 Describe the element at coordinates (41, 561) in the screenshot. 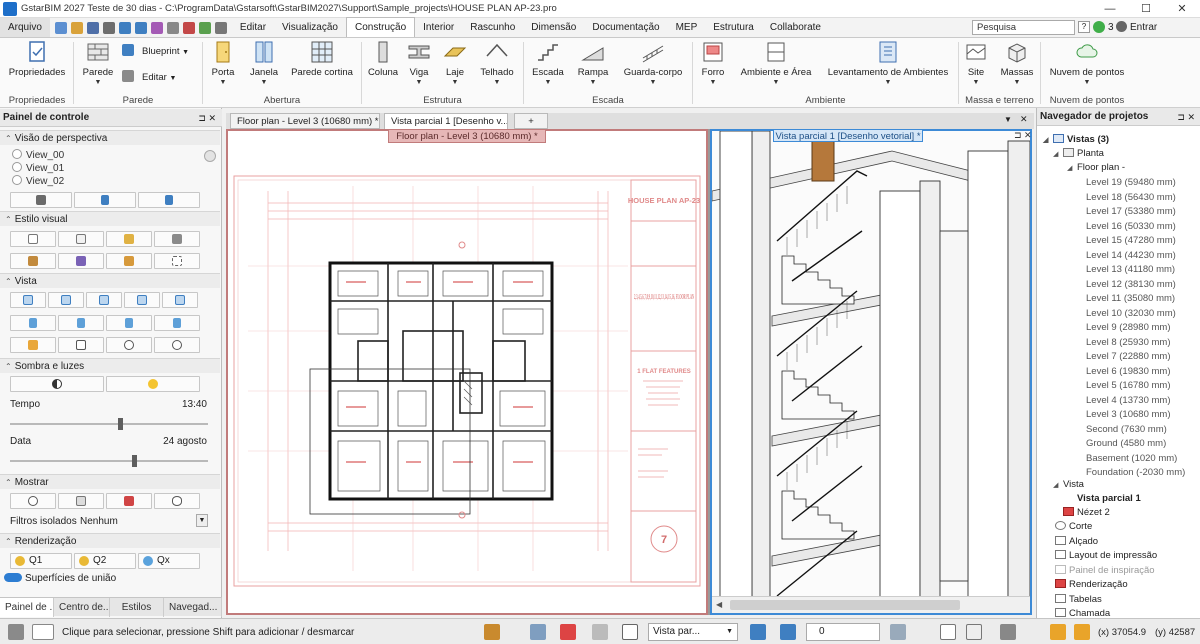

I see `render-q1-button: Q1` at that location.